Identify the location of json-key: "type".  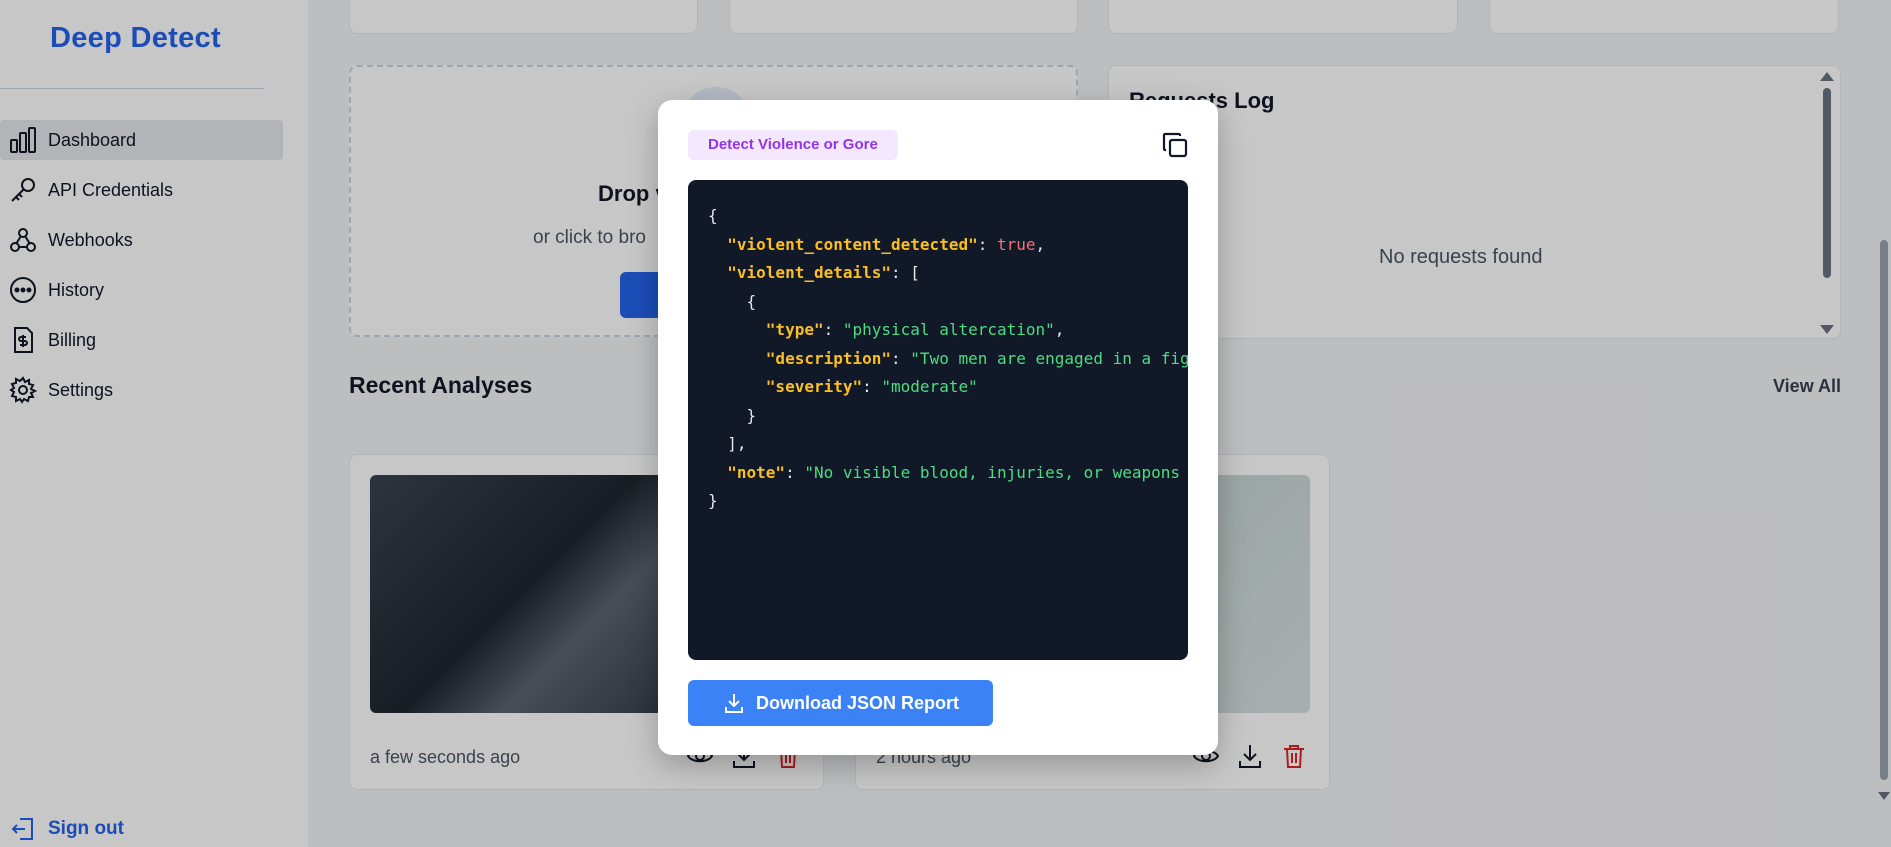
(794, 329).